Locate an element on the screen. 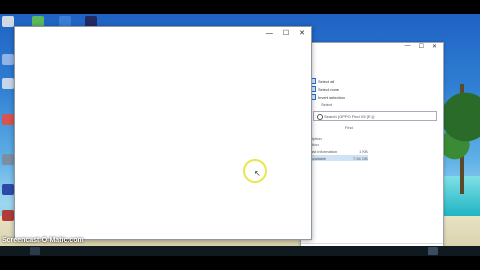 This screenshot has height=270, width=480. screencast-watermark: Screencast-O-Matic.com is located at coordinates (43, 240).